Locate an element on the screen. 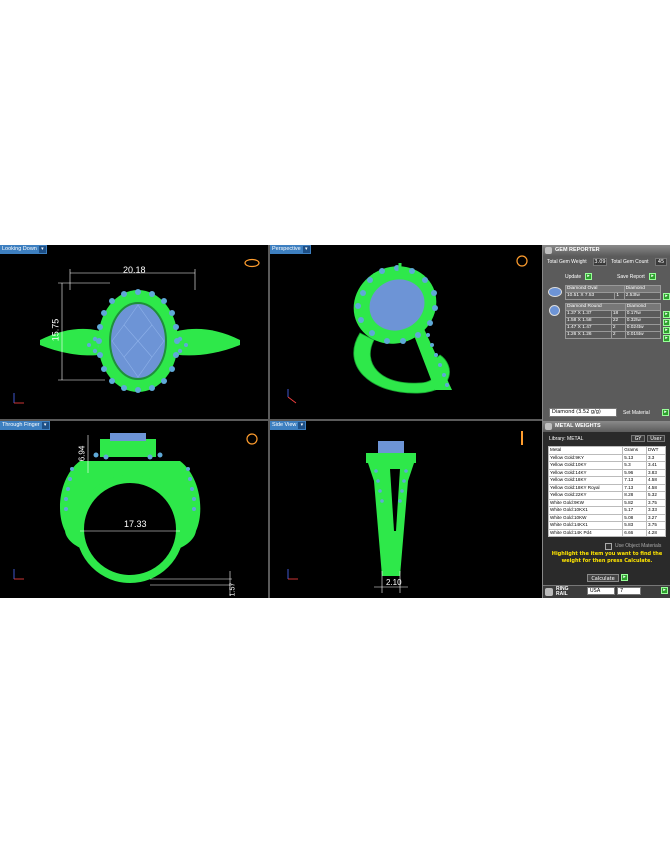  use-object-materials-label: Use Object Materials is located at coordinates (638, 546).